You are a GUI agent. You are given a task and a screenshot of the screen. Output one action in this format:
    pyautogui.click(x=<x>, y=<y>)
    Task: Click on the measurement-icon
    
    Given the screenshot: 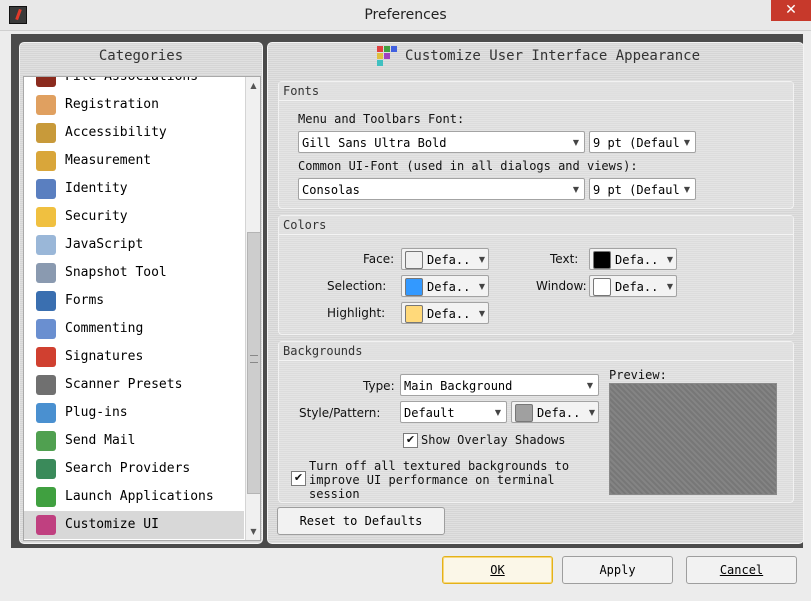 What is the action you would take?
    pyautogui.click(x=46, y=161)
    